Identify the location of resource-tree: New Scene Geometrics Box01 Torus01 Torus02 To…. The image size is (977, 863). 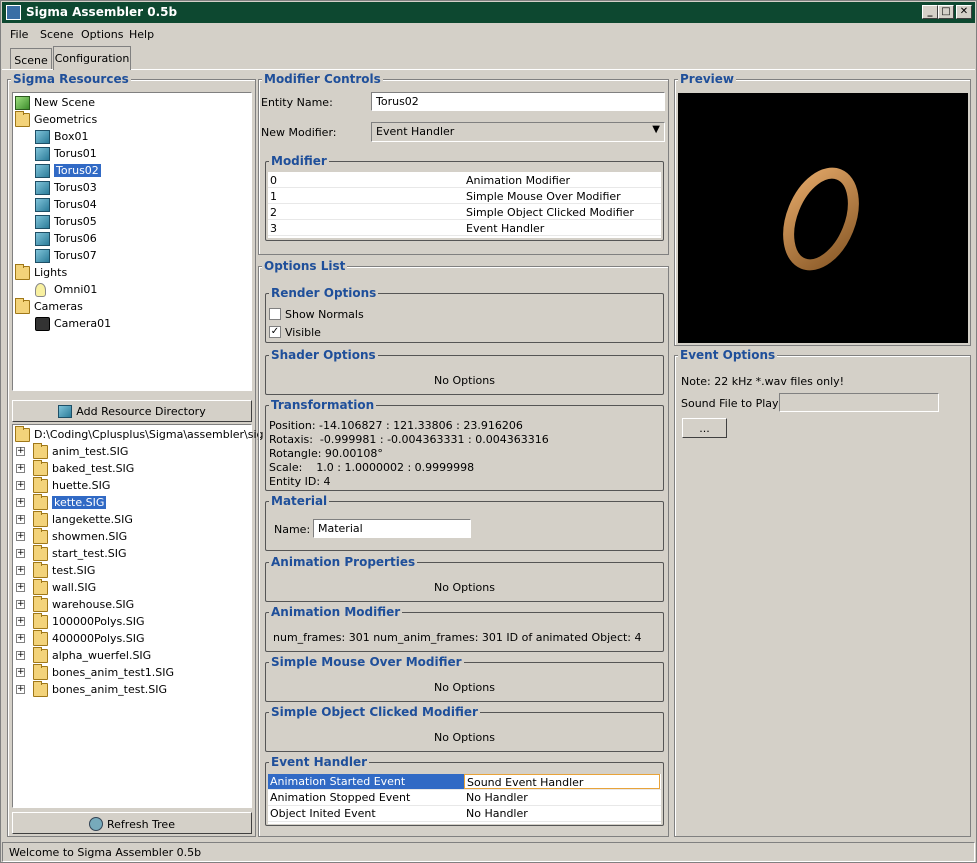
(132, 241).